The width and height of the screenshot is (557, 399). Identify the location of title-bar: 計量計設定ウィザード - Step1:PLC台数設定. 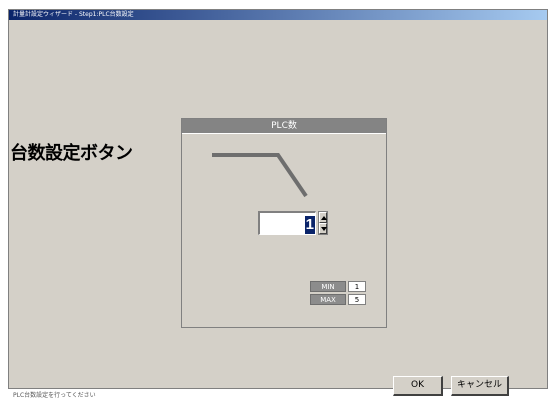
(278, 15).